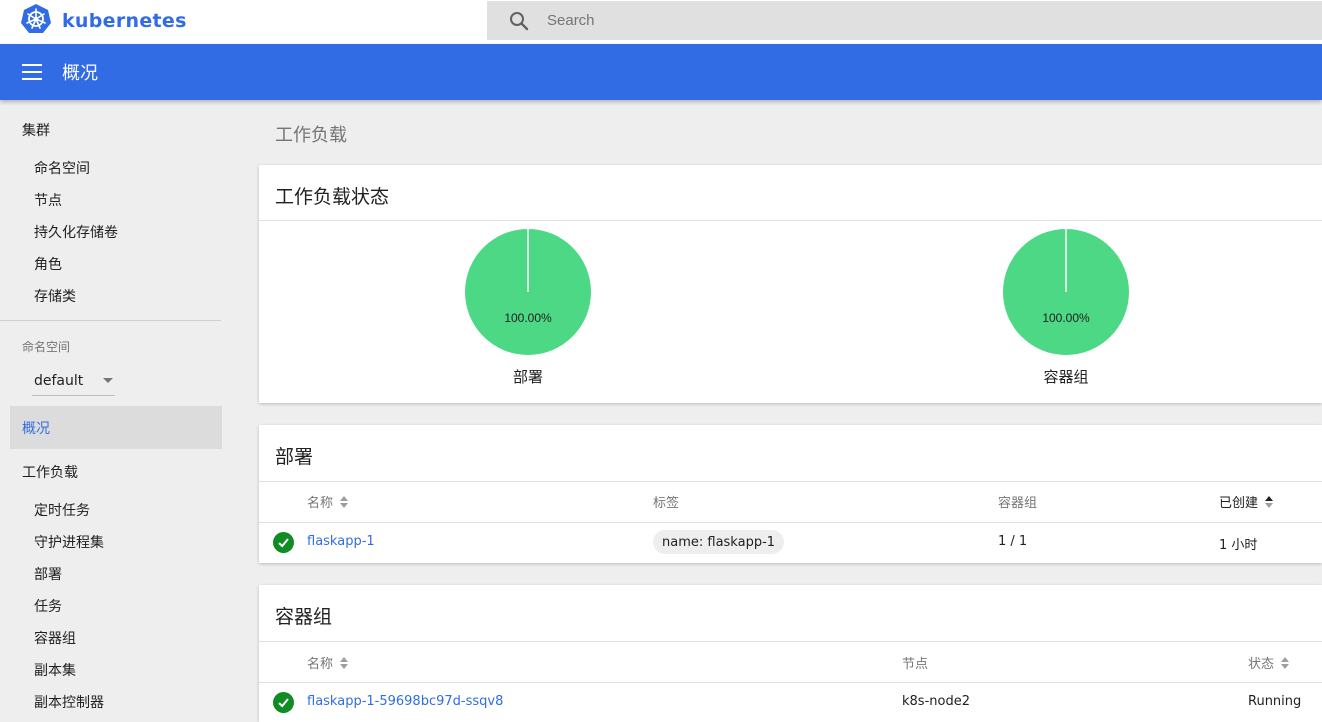 This screenshot has height=722, width=1322. I want to click on pod-name-link: flaskapp-1-59698bc97d-ssqv8, so click(405, 701).